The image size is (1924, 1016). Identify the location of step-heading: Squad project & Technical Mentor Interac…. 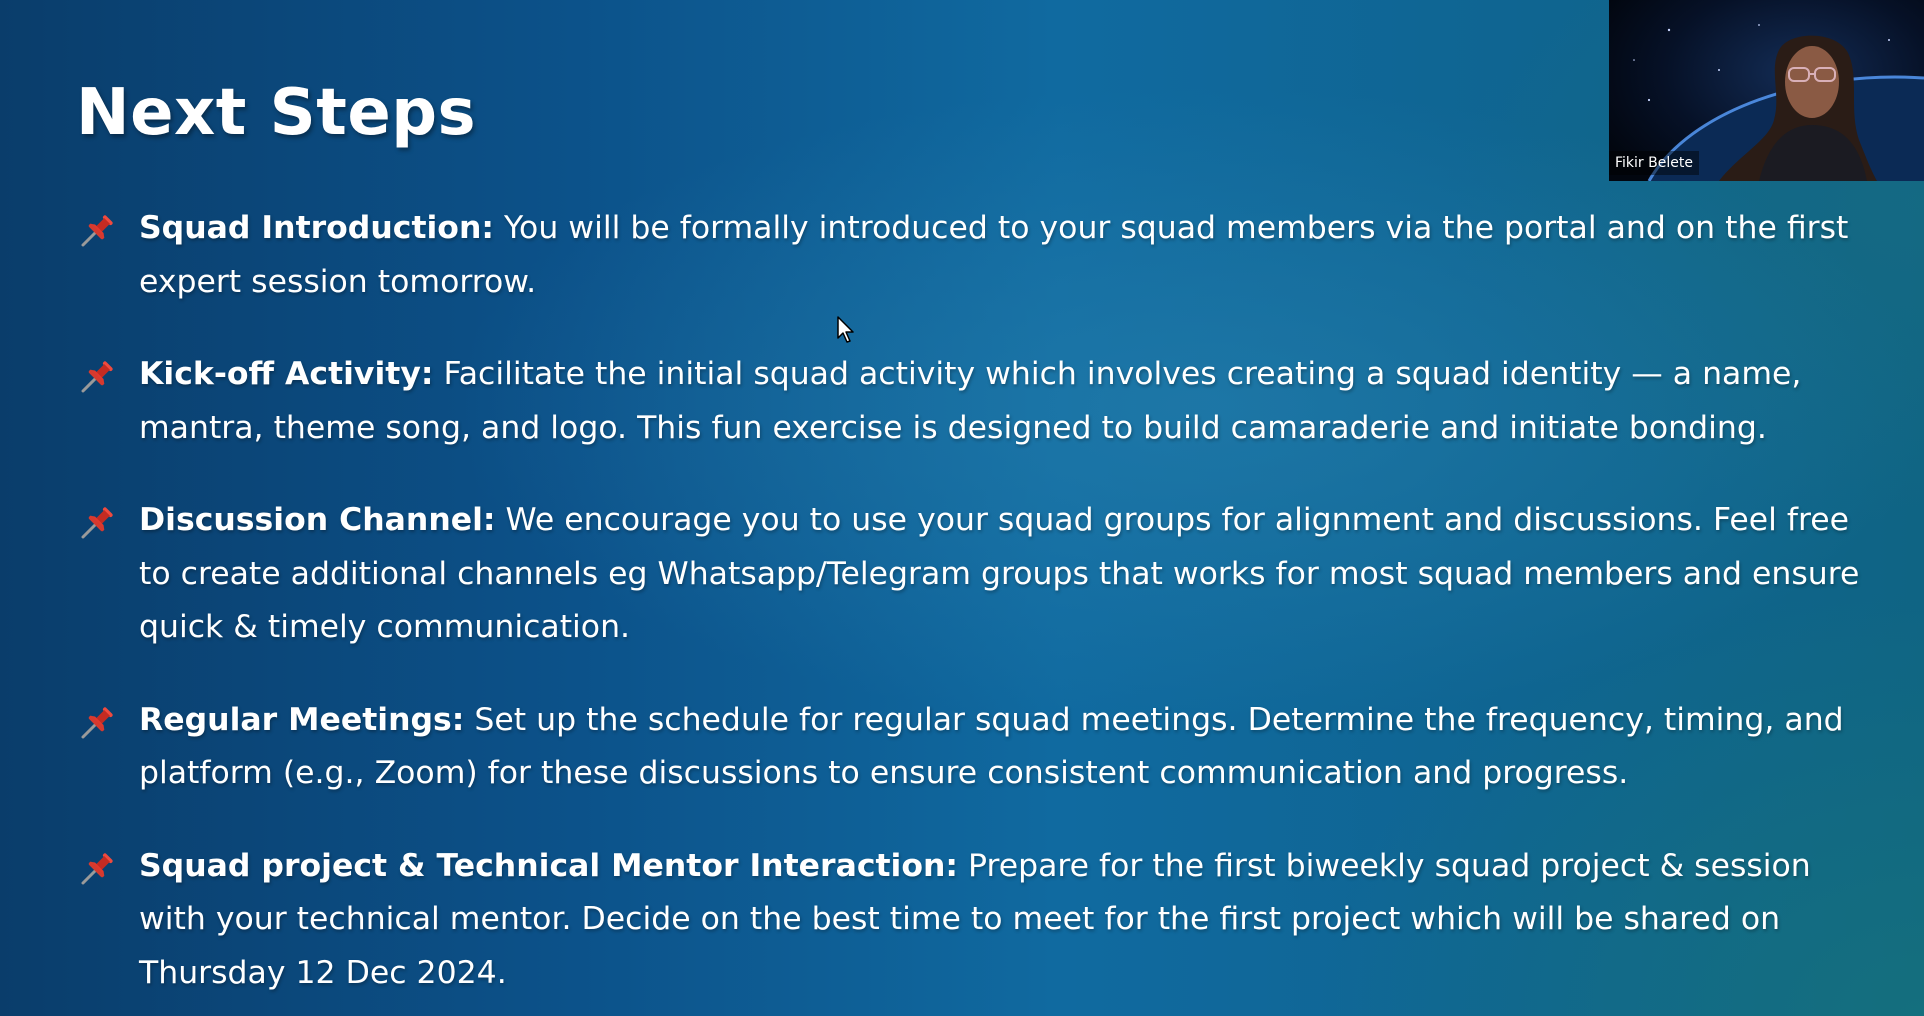
(549, 865).